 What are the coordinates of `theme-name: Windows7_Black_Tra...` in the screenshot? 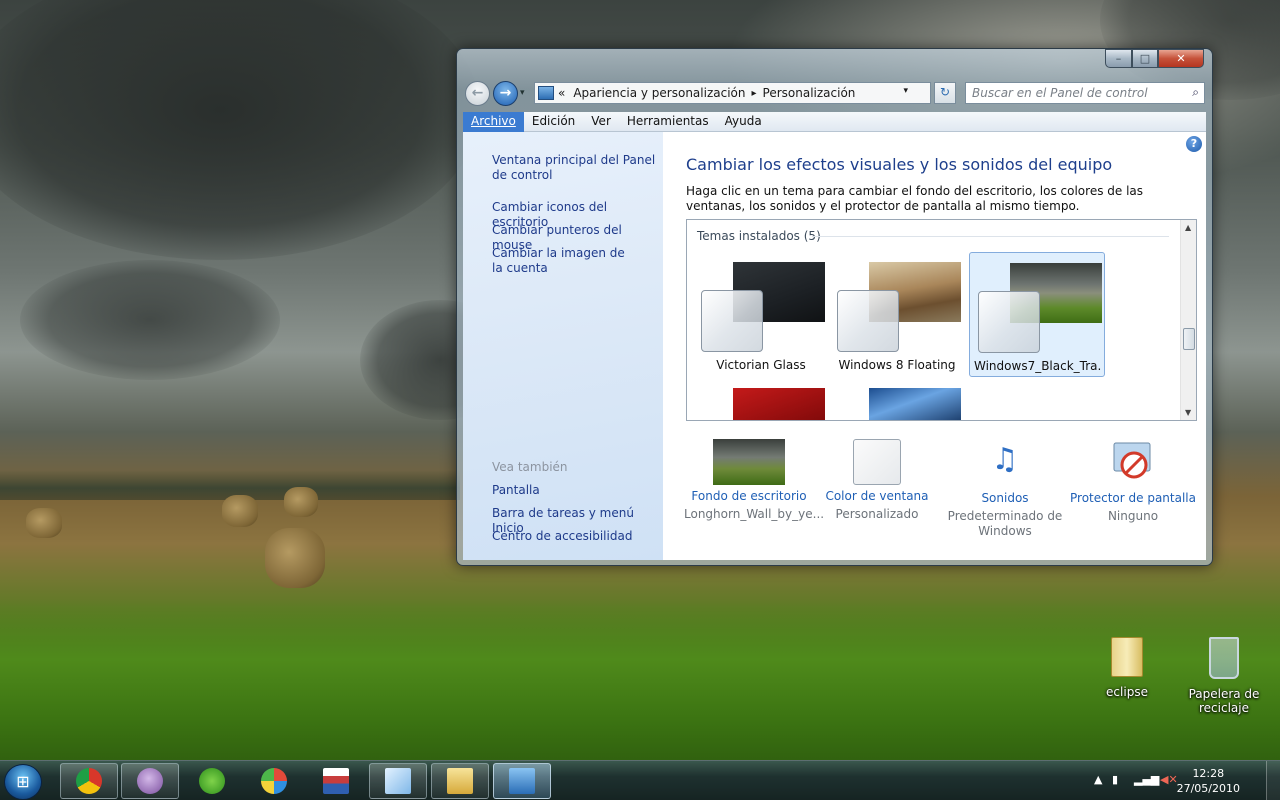 It's located at (1038, 366).